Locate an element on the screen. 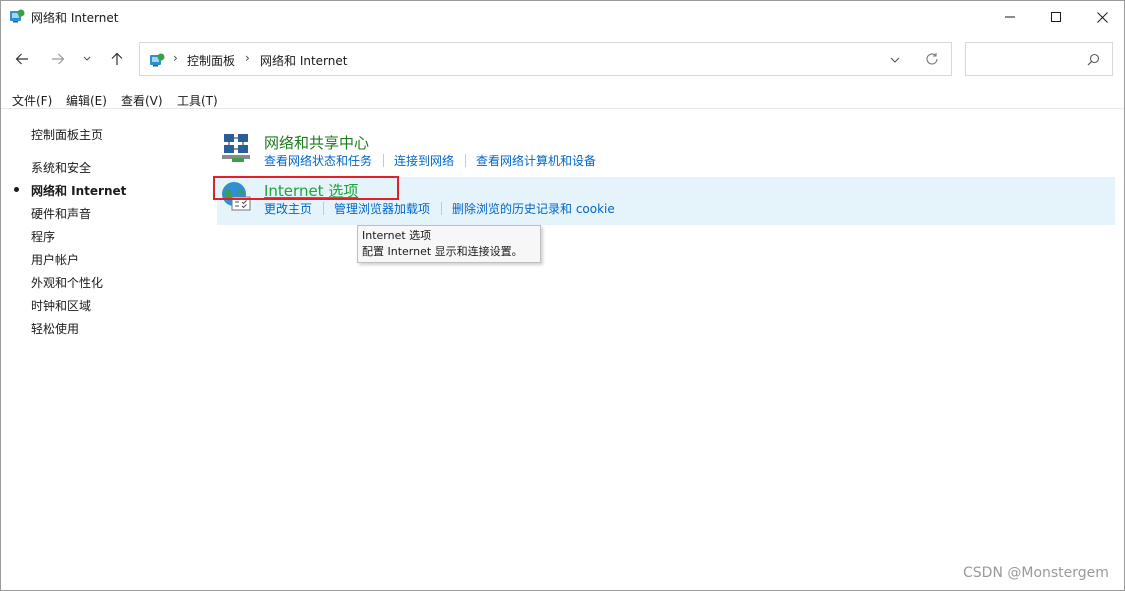 The image size is (1125, 591). category-network-sharing-center: 网络和共享中心 查看网络状态和任务 连接到网络 查看网络计算机和设备 is located at coordinates (666, 153).